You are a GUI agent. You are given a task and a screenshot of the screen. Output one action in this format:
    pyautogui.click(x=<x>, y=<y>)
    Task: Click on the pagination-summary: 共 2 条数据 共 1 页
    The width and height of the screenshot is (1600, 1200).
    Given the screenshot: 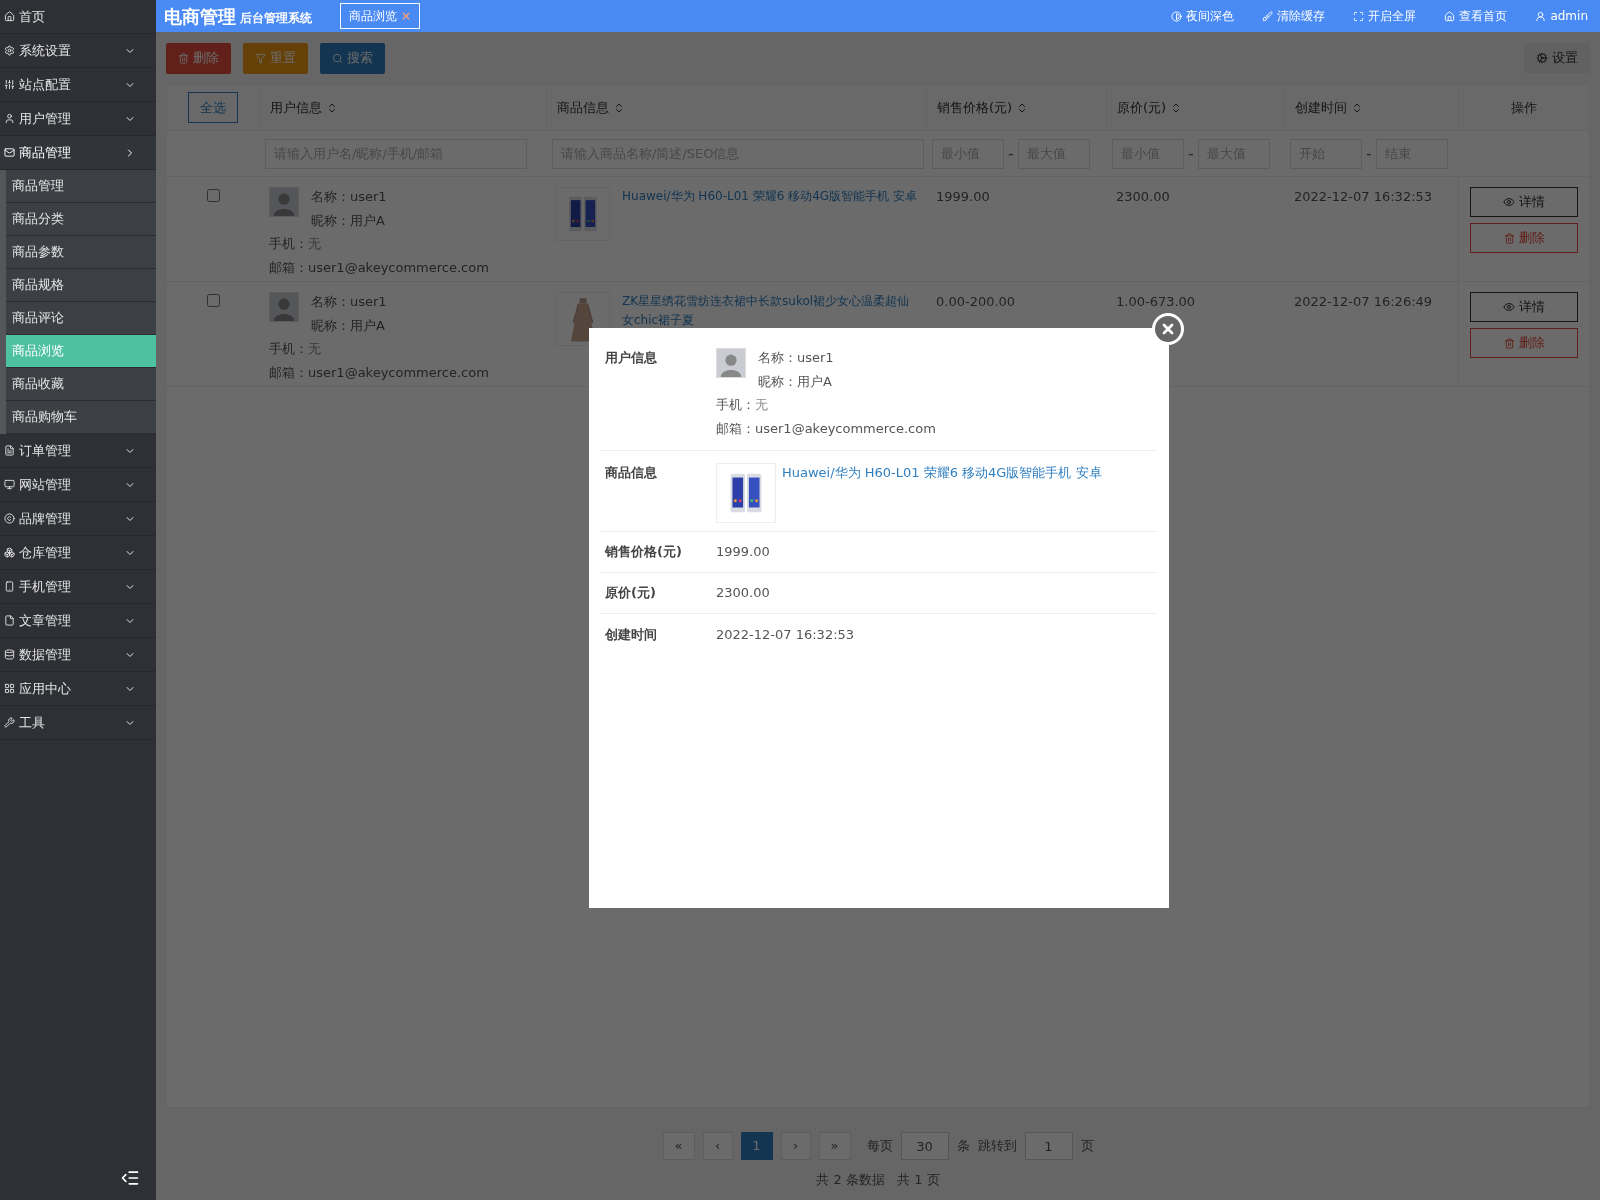 What is the action you would take?
    pyautogui.click(x=878, y=1180)
    